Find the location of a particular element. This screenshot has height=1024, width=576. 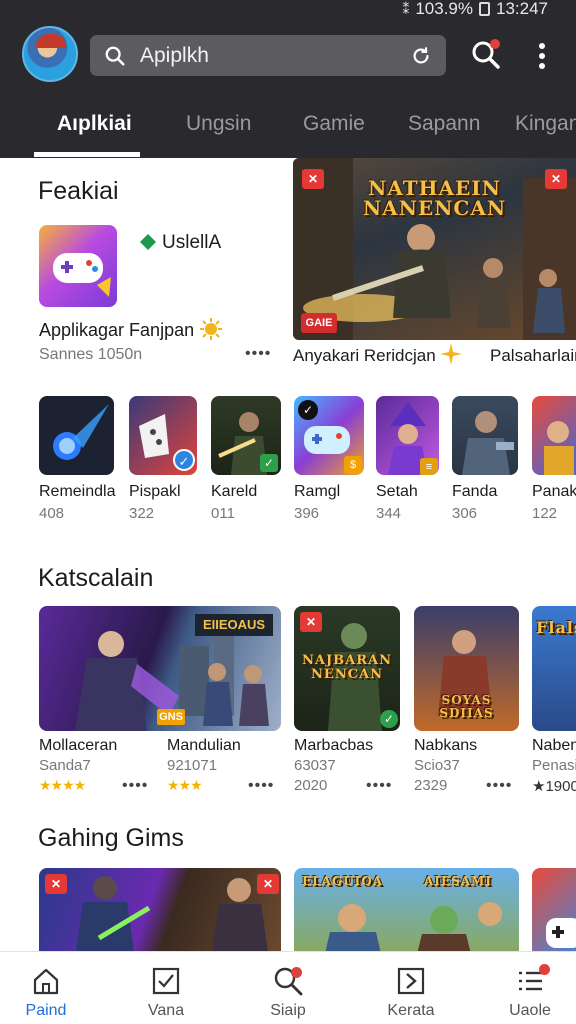

more-vertical-icon is located at coordinates (542, 56).